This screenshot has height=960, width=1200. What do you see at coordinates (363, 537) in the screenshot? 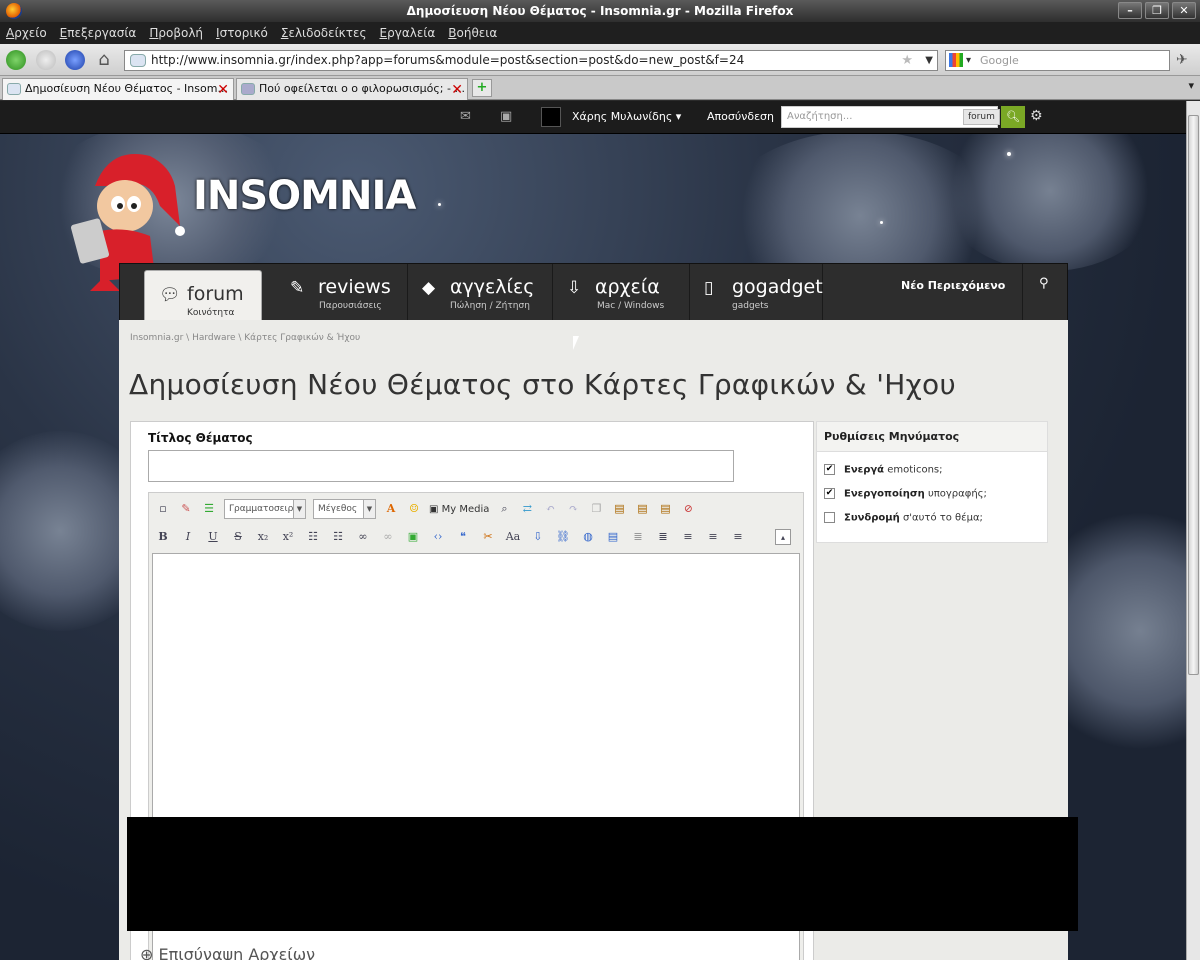
I see `link-icon: ∞` at bounding box center [363, 537].